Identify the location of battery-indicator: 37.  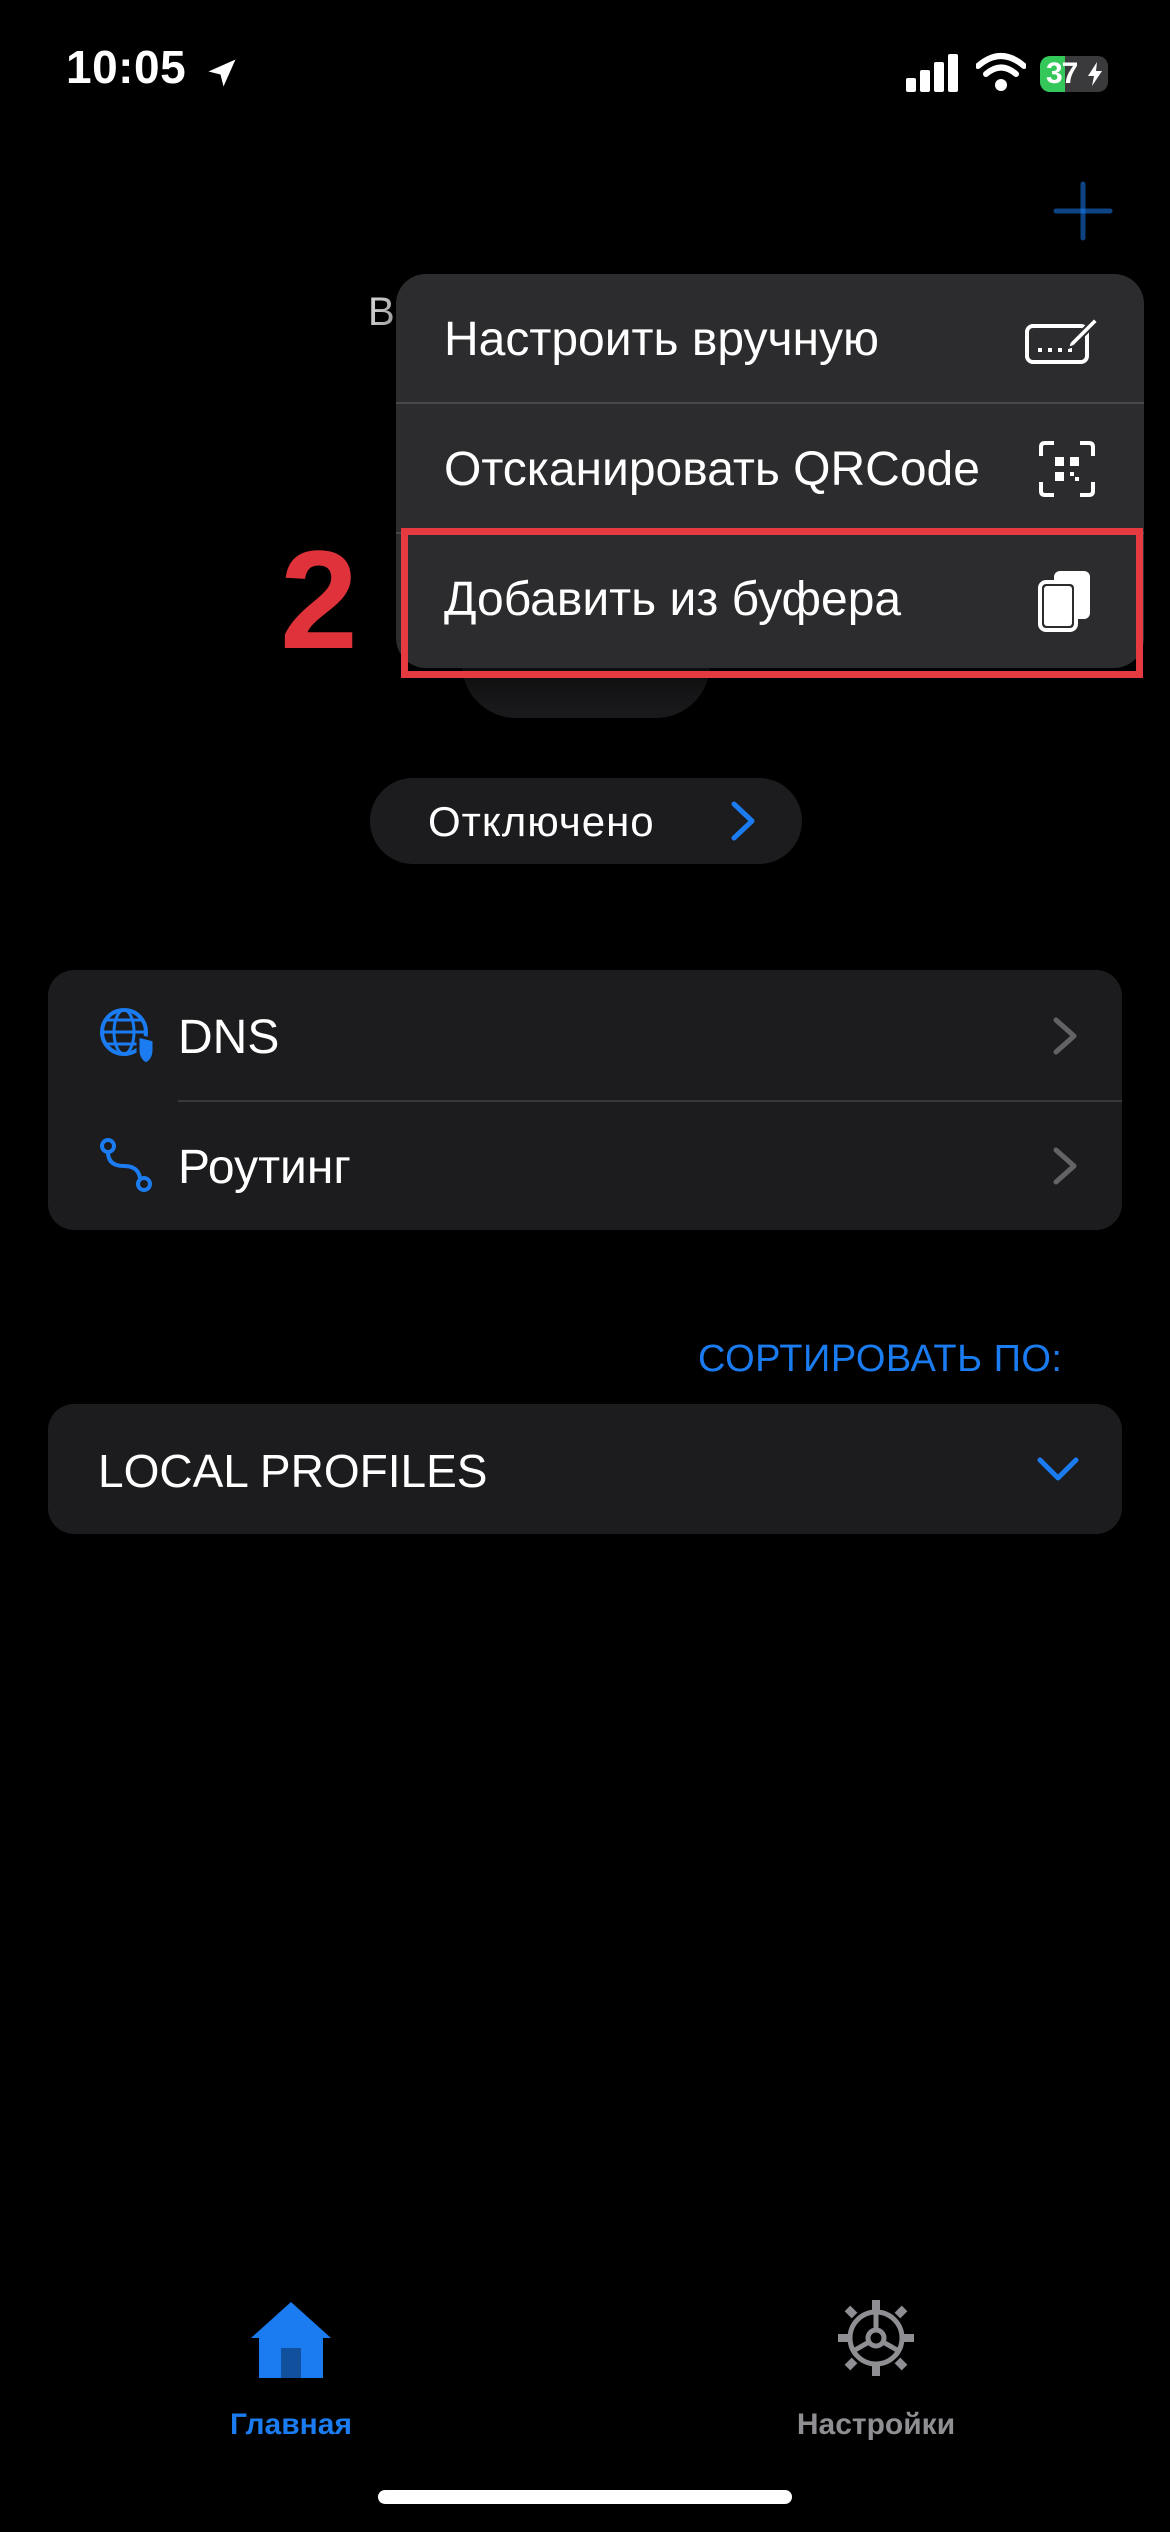
(1074, 74).